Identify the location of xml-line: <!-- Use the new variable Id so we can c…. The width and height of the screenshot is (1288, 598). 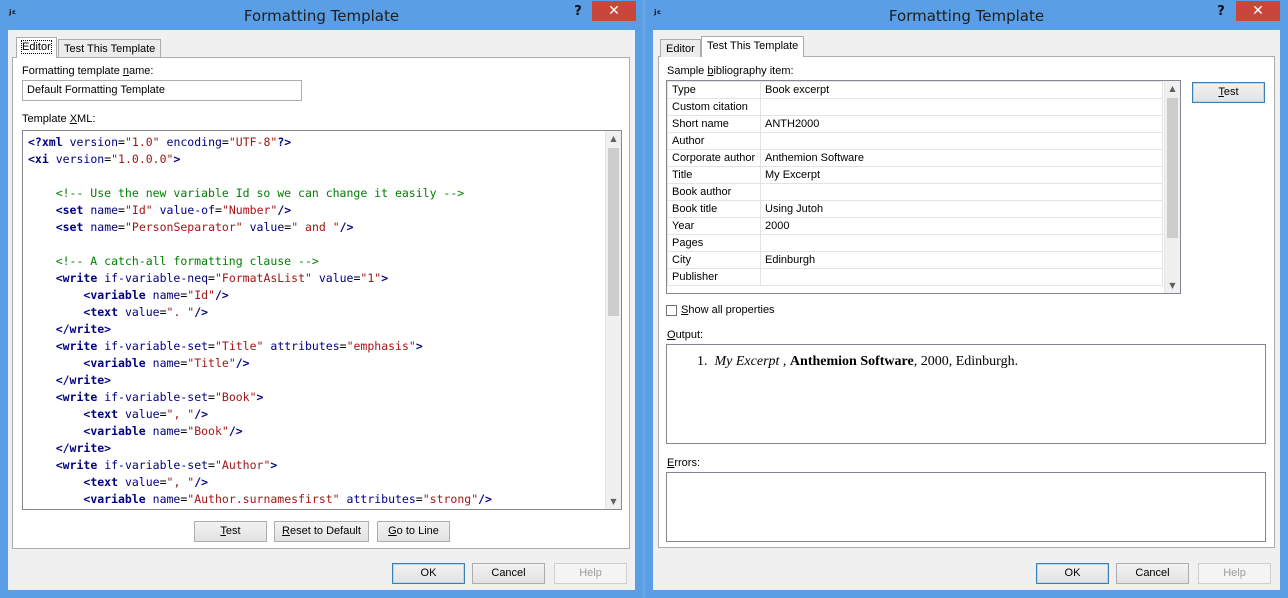
(246, 193).